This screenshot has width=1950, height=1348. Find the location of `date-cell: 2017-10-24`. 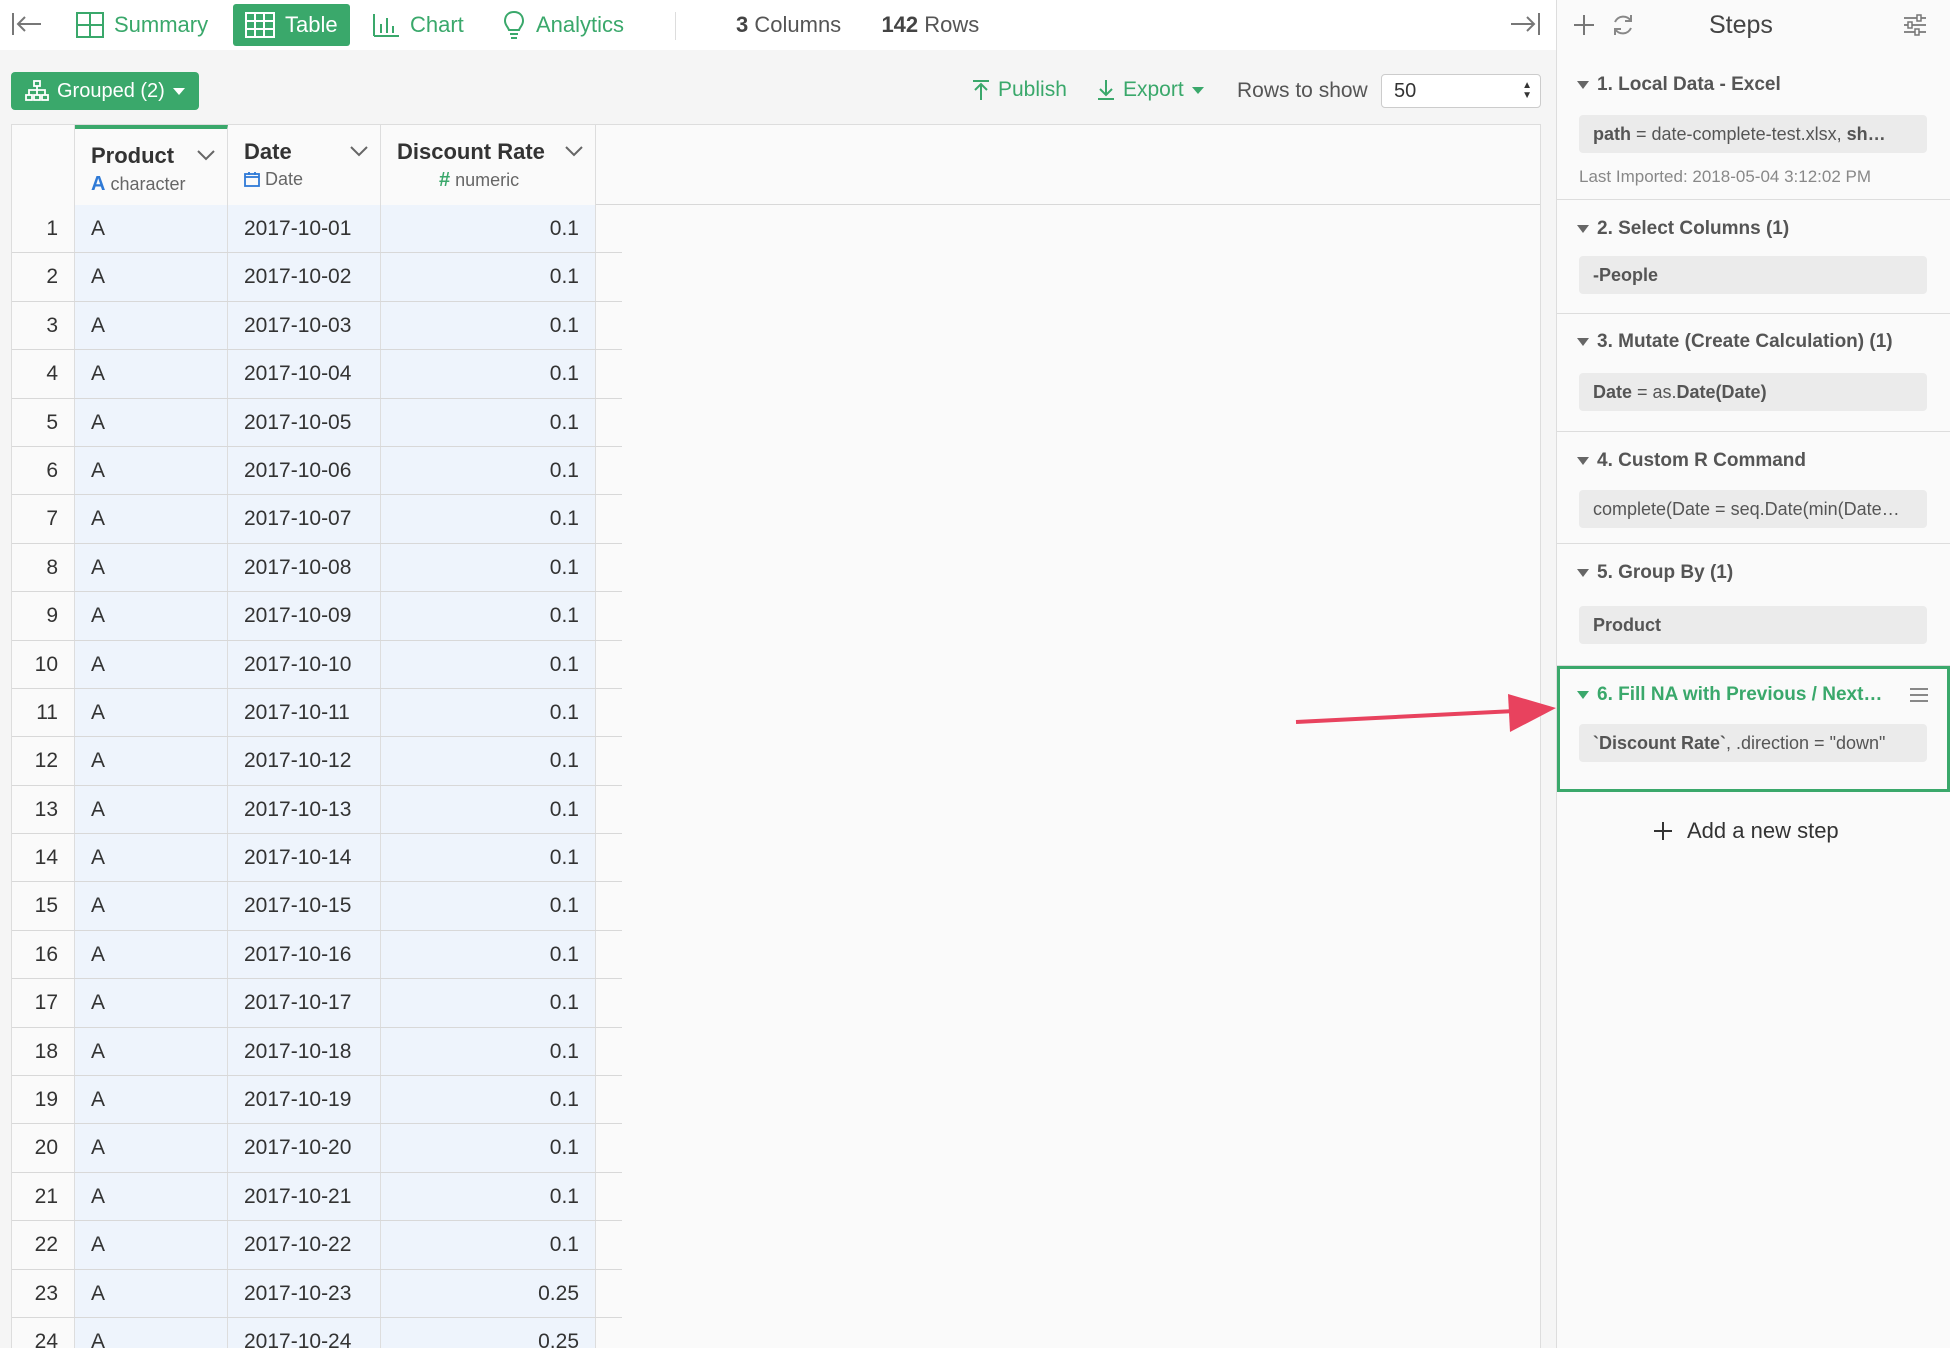

date-cell: 2017-10-24 is located at coordinates (304, 1332).